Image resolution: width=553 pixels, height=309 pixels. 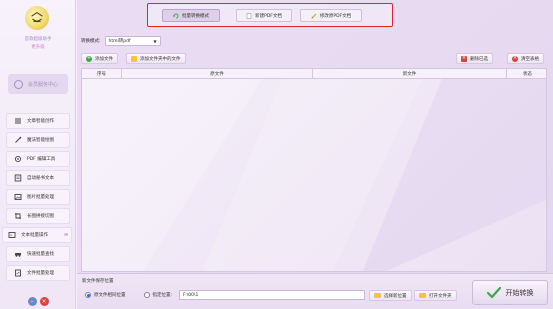 What do you see at coordinates (18, 140) in the screenshot?
I see `pen-icon` at bounding box center [18, 140].